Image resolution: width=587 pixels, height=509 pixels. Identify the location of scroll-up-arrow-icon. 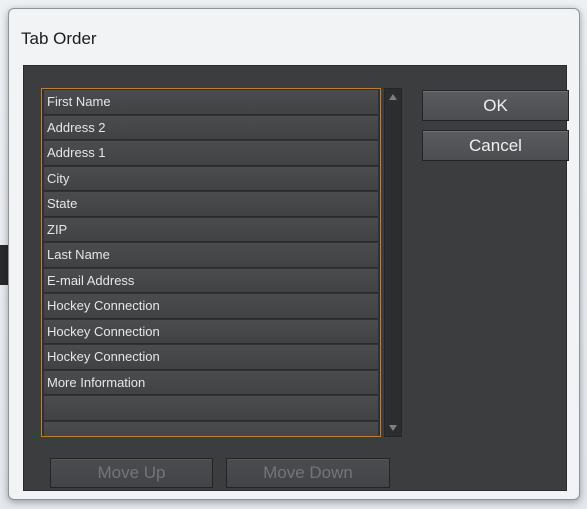
(393, 97).